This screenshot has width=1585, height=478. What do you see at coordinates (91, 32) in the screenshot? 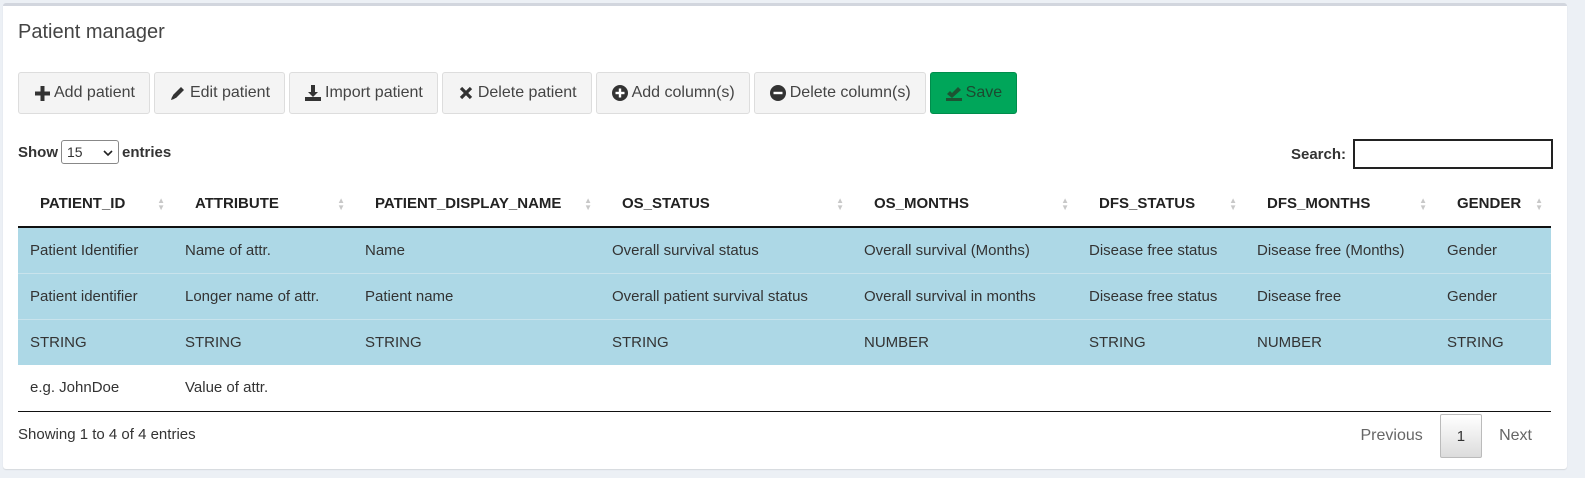
I see `page-title: Patient manager` at bounding box center [91, 32].